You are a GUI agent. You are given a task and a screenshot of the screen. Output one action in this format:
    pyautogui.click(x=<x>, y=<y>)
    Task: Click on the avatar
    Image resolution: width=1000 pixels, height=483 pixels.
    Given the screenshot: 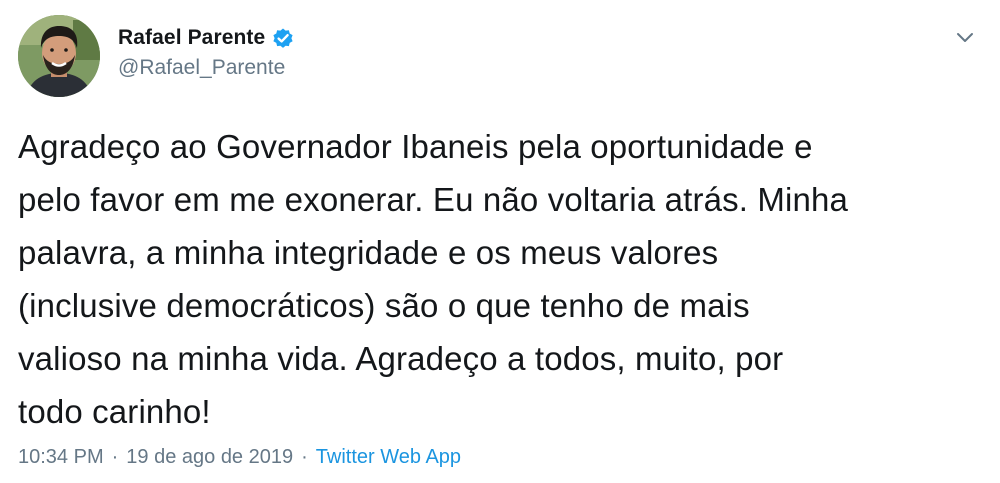 What is the action you would take?
    pyautogui.click(x=59, y=56)
    